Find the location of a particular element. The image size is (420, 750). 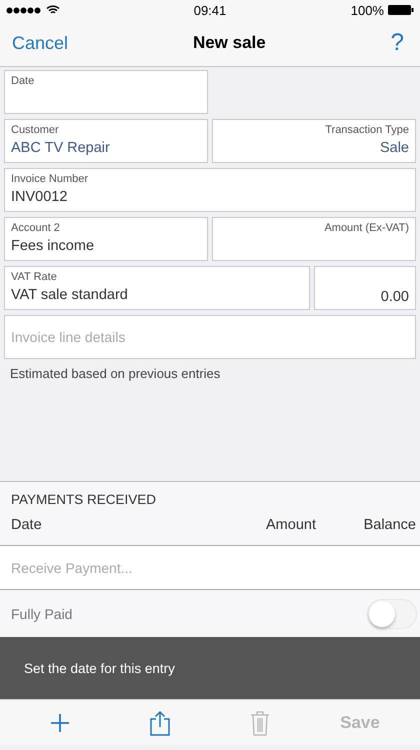

field-value: Fees income is located at coordinates (53, 246).